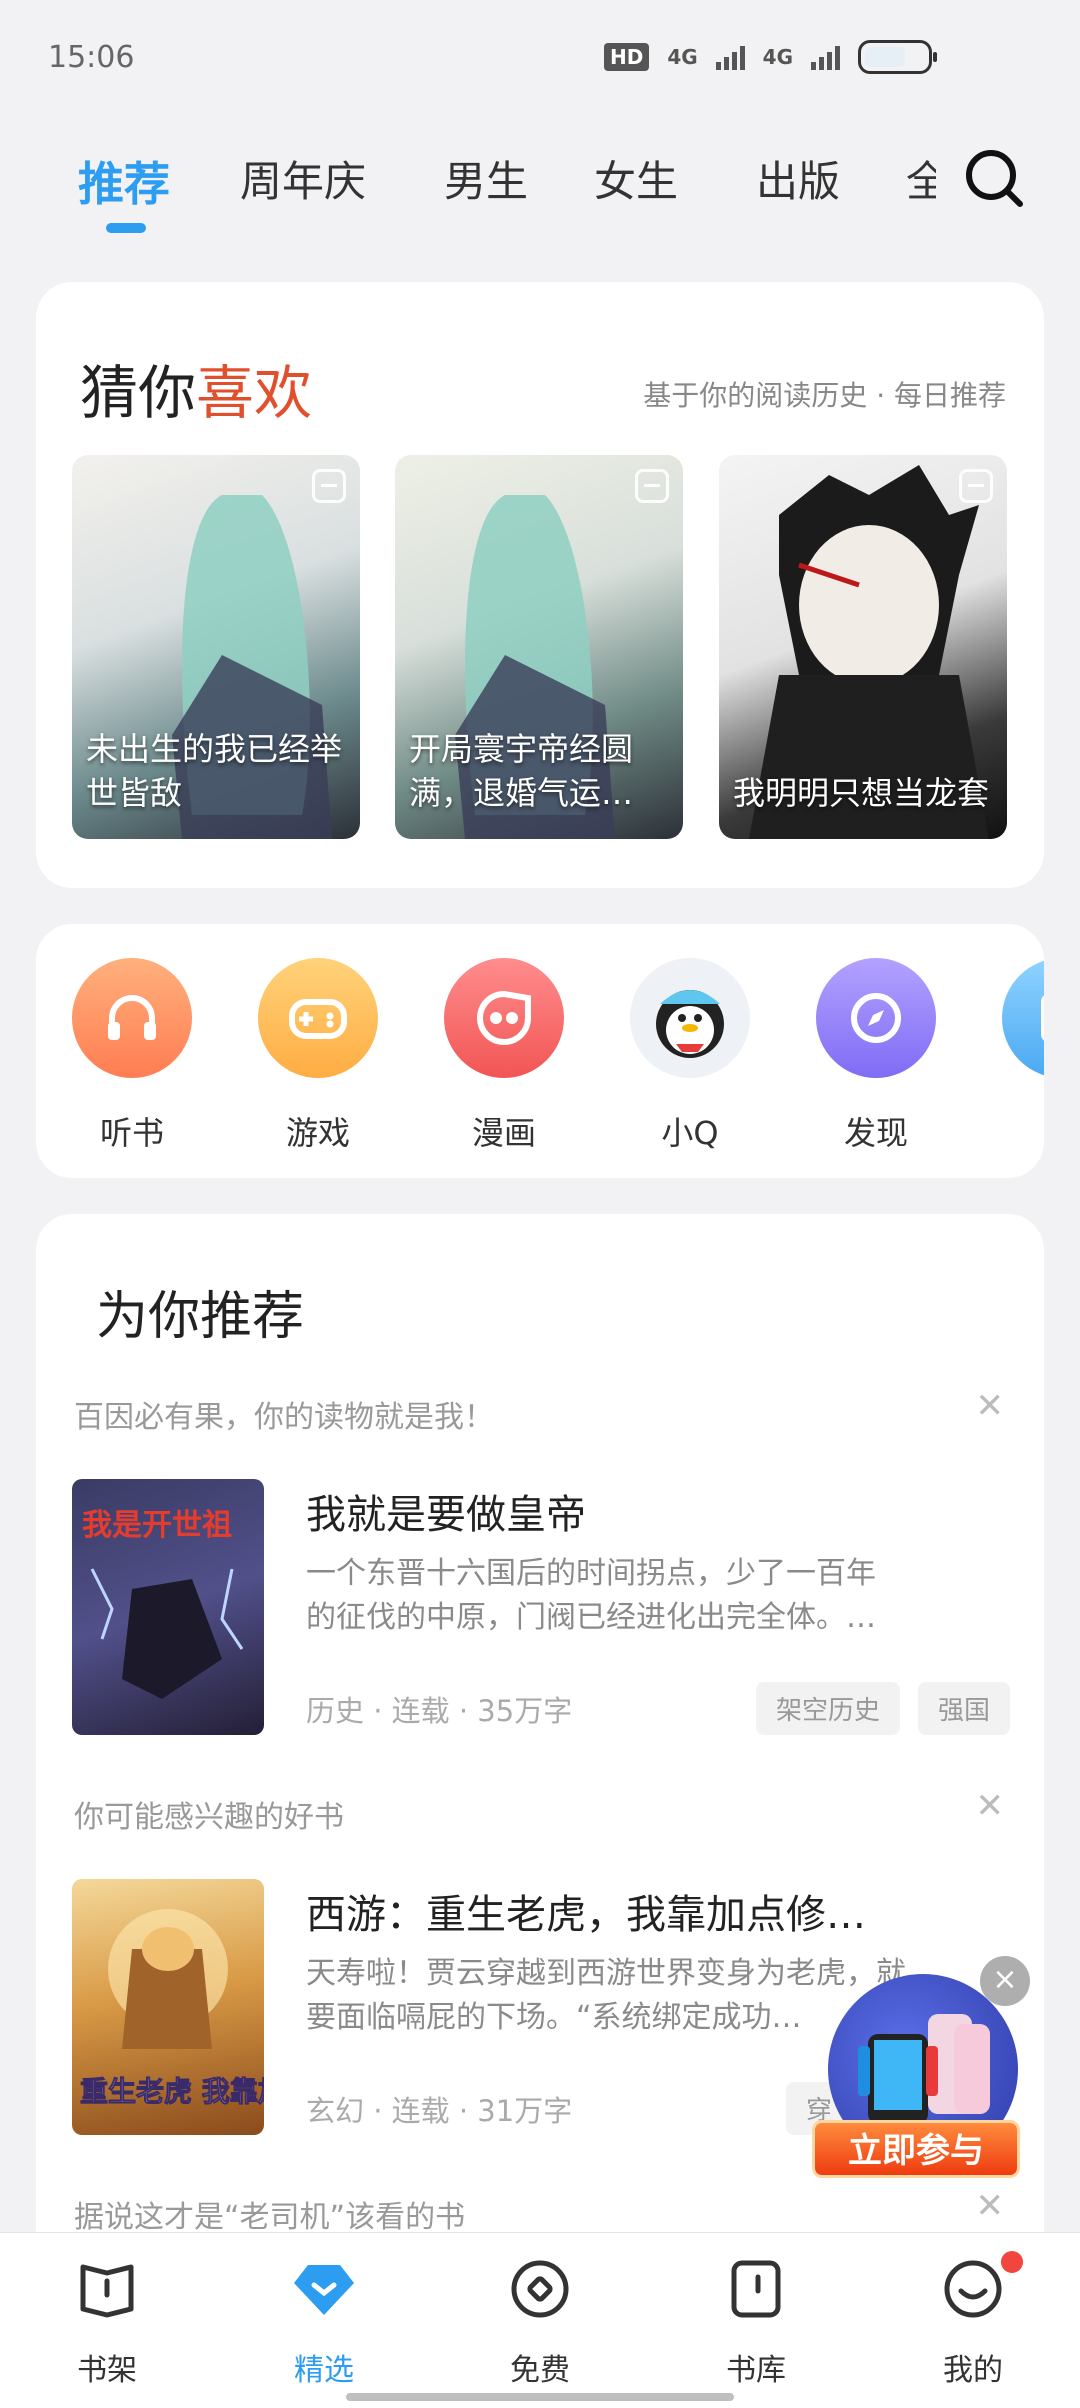 This screenshot has width=1080, height=2408. I want to click on compass-icon, so click(876, 1018).